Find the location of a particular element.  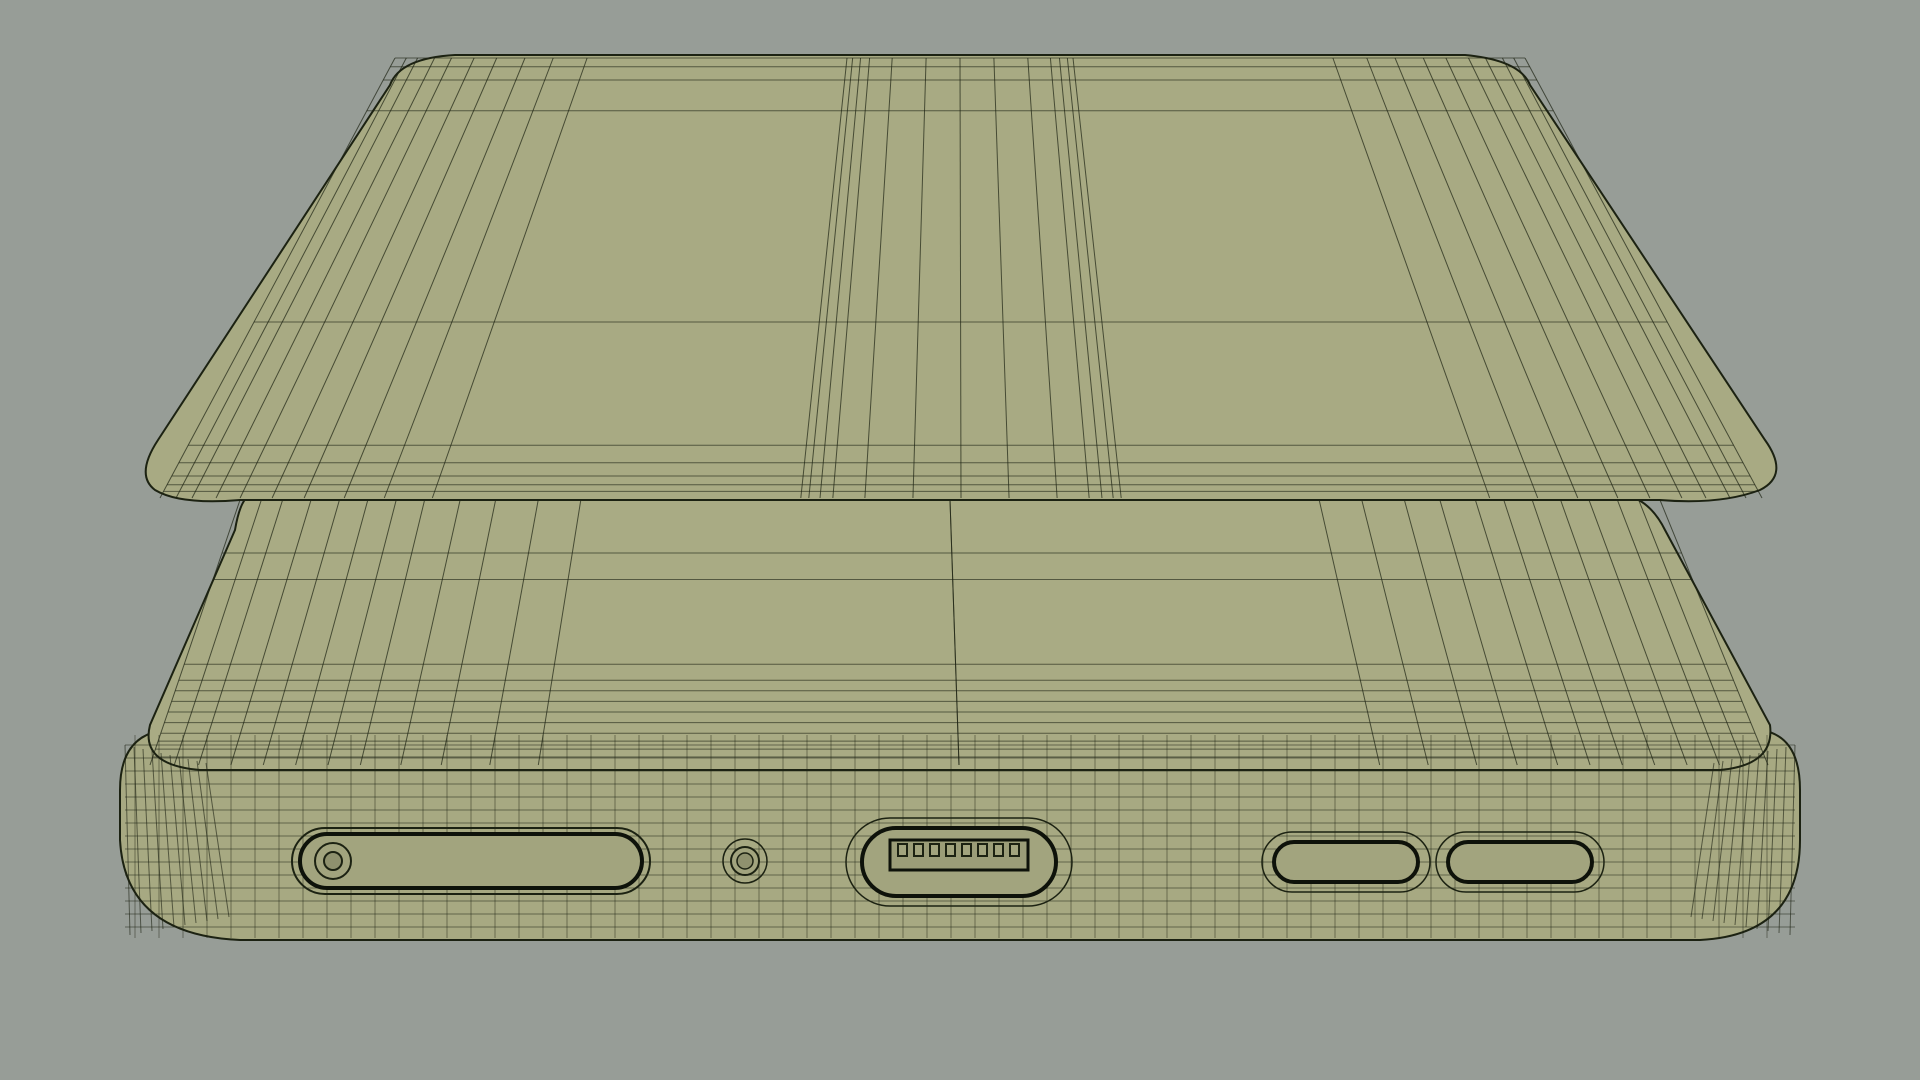

sim-tray-icon is located at coordinates (471, 861).